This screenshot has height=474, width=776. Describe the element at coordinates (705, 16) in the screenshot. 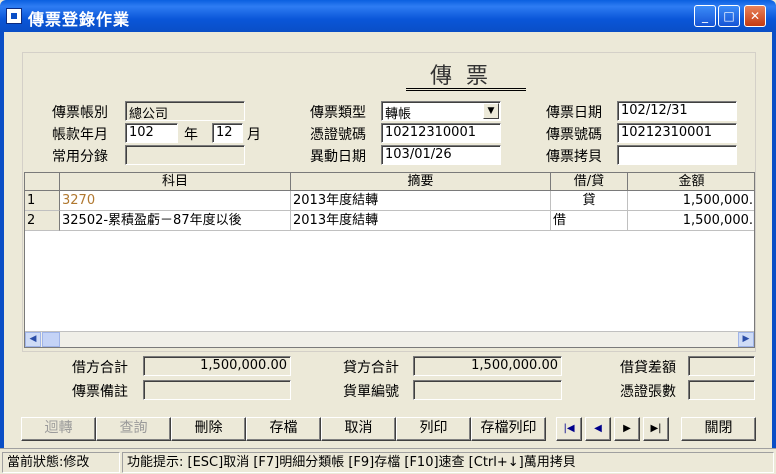

I see `minimize-button: _` at that location.